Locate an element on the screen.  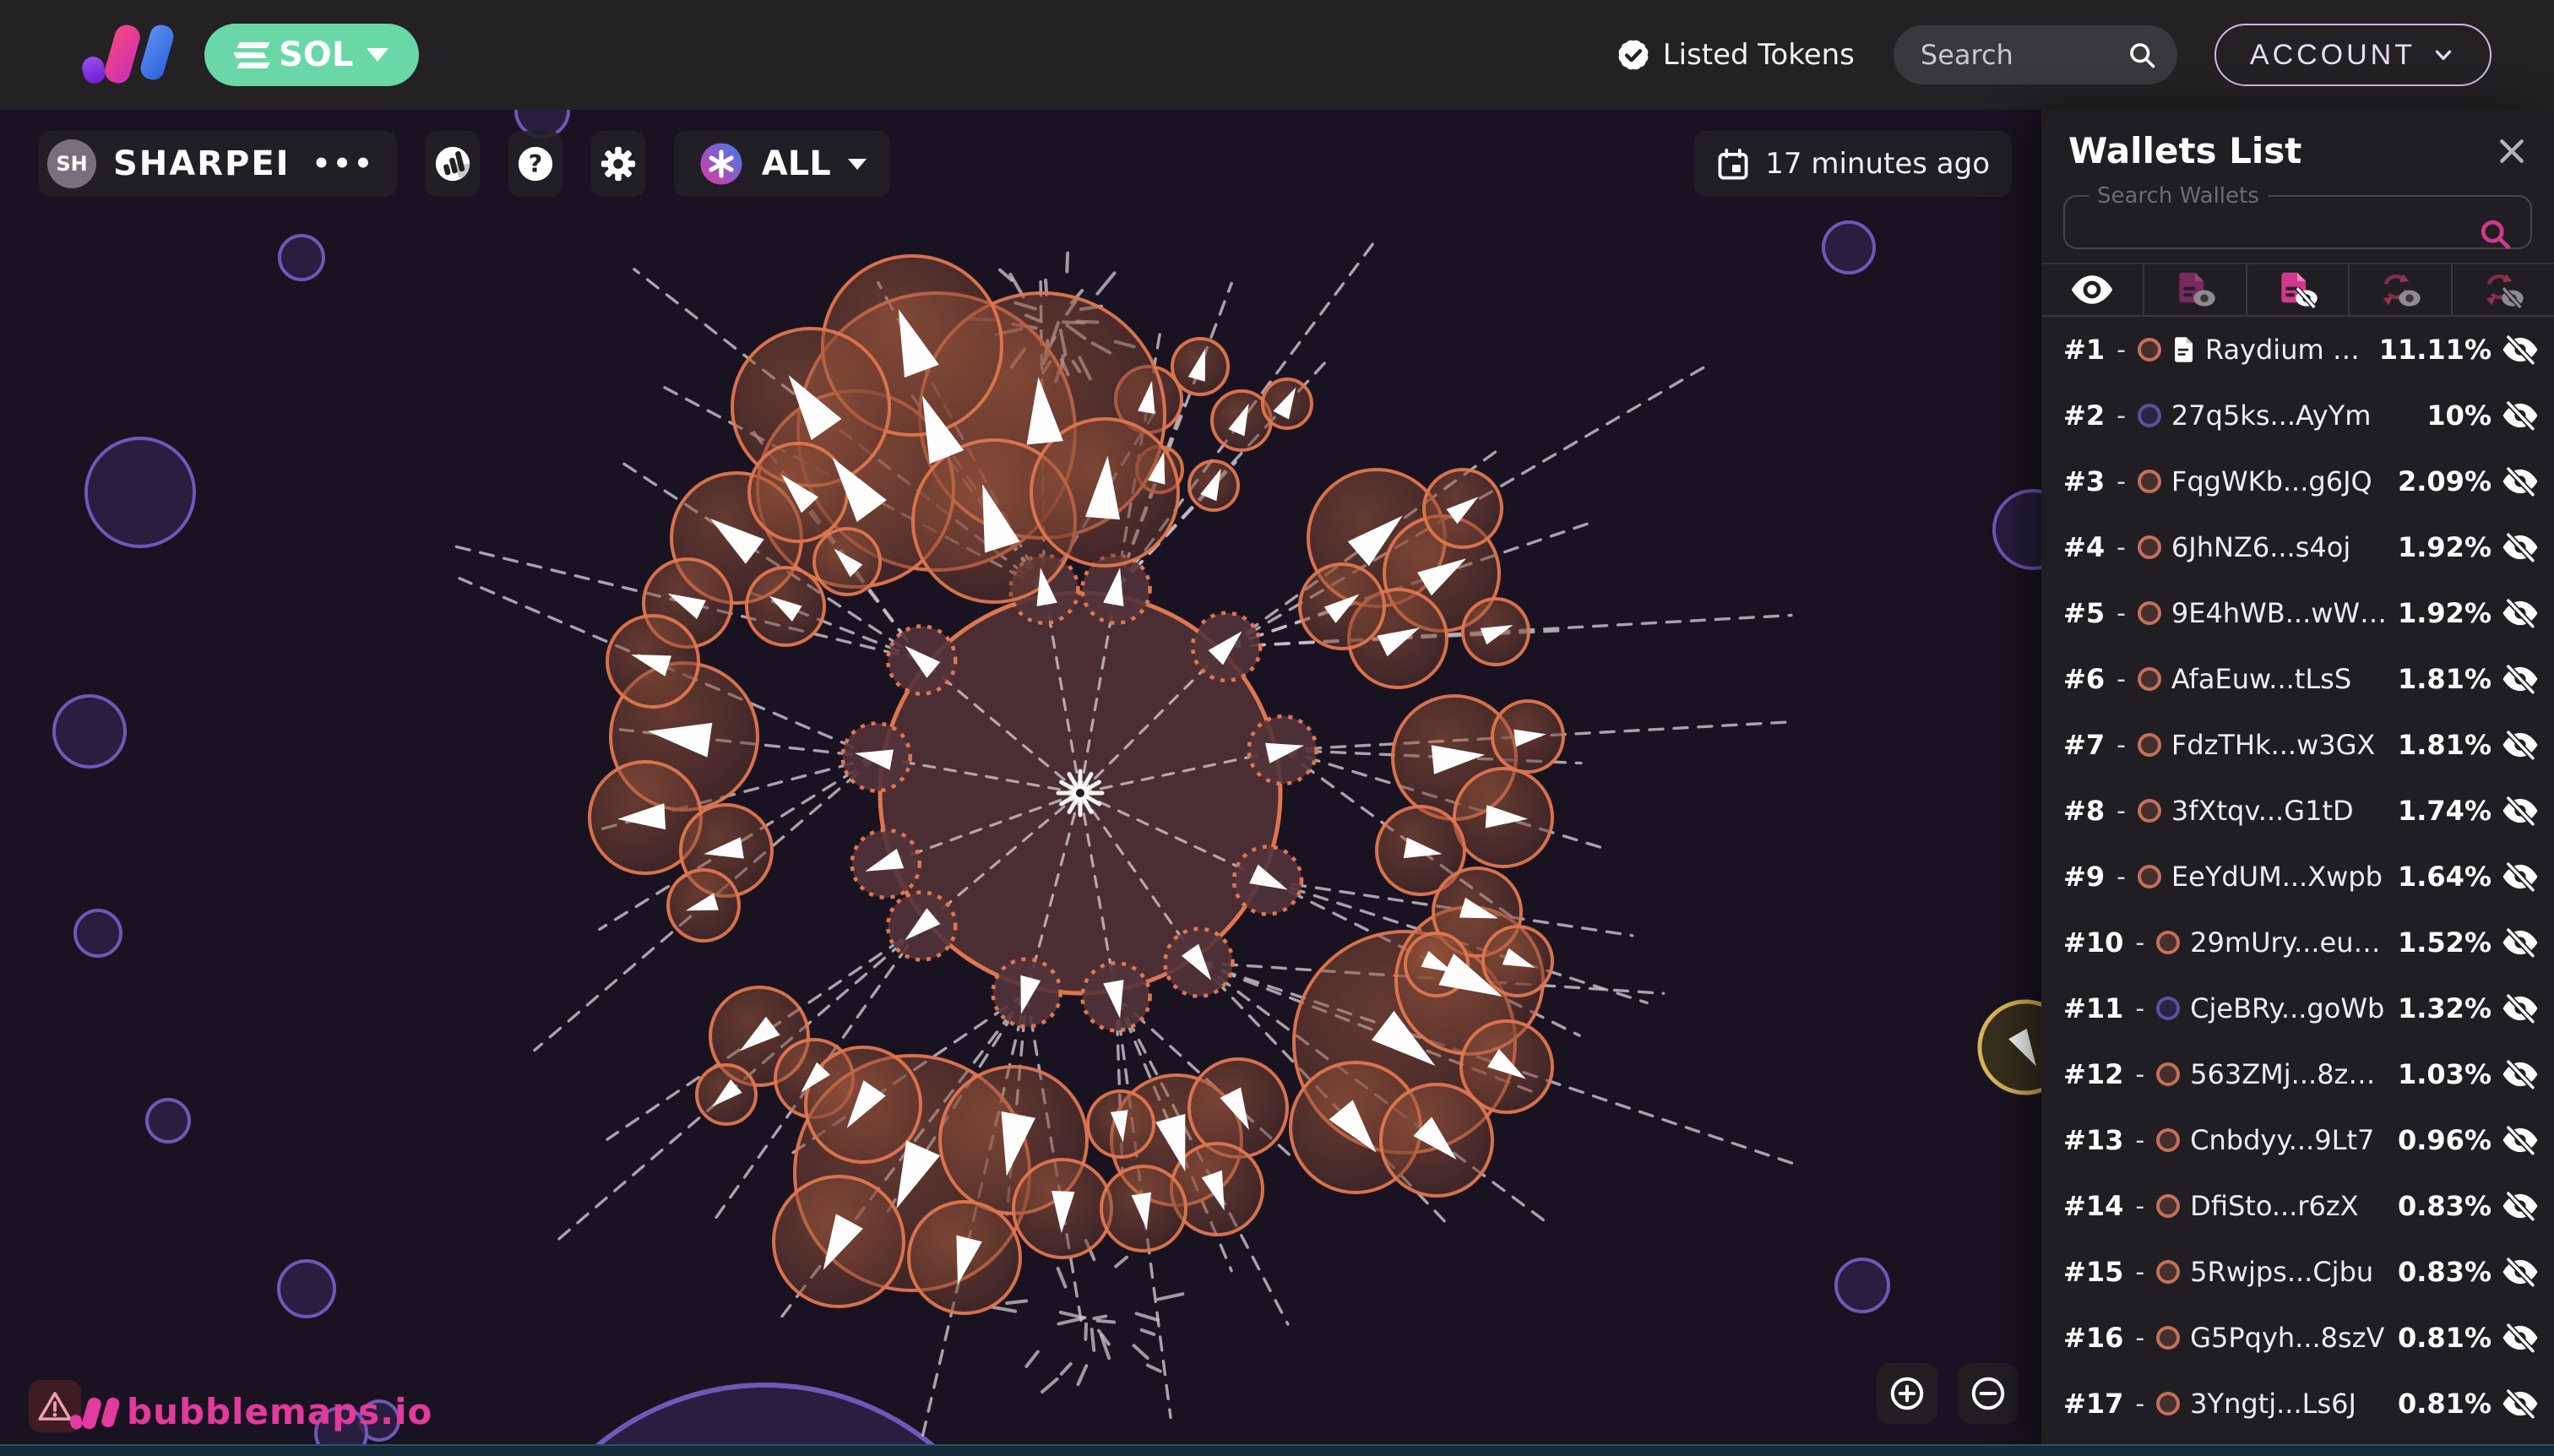
wallet-row: #8- 3fXtqv...G1tD 1.74% is located at coordinates (2297, 811).